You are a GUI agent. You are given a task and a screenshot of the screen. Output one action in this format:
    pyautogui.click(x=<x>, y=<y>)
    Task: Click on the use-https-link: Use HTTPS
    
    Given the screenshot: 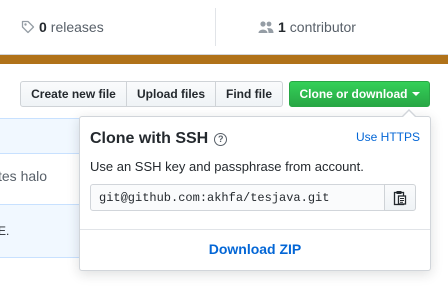 What is the action you would take?
    pyautogui.click(x=388, y=137)
    